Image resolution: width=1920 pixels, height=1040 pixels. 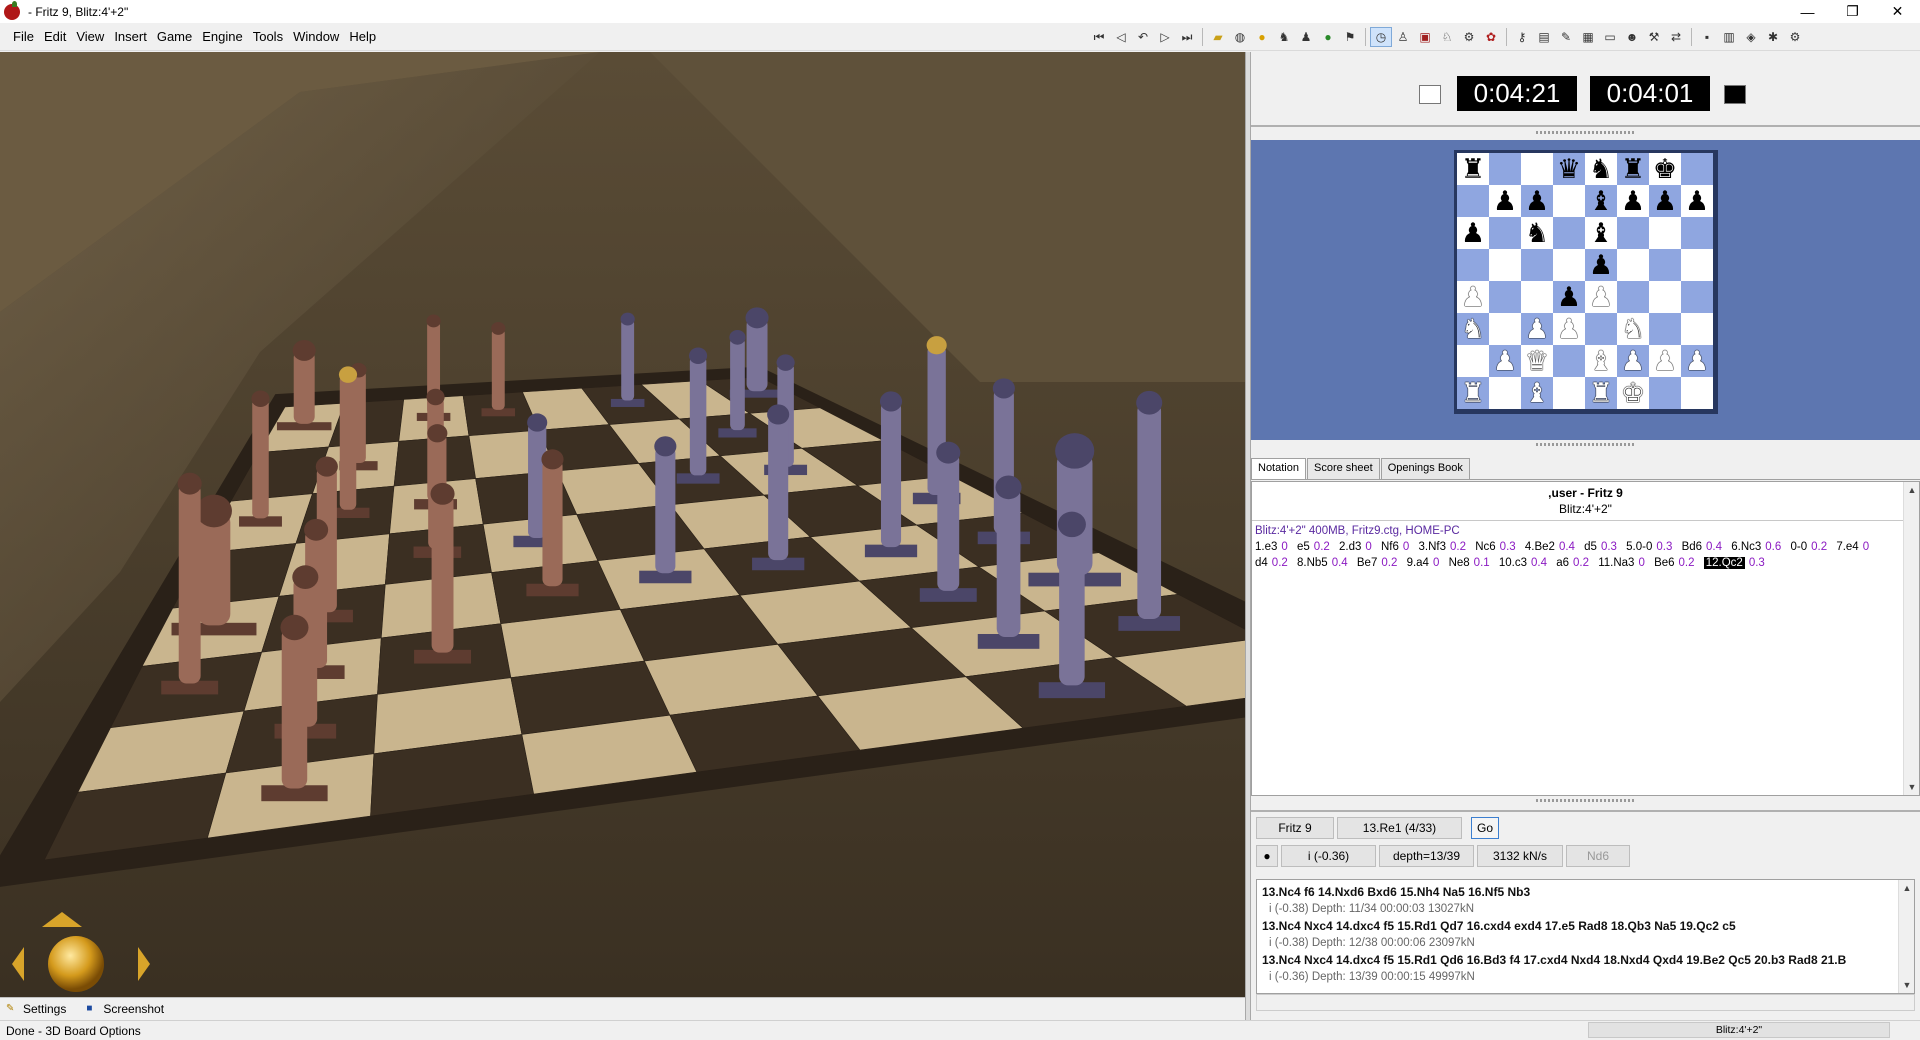 I want to click on globe-icon: ●, so click(x=1328, y=37).